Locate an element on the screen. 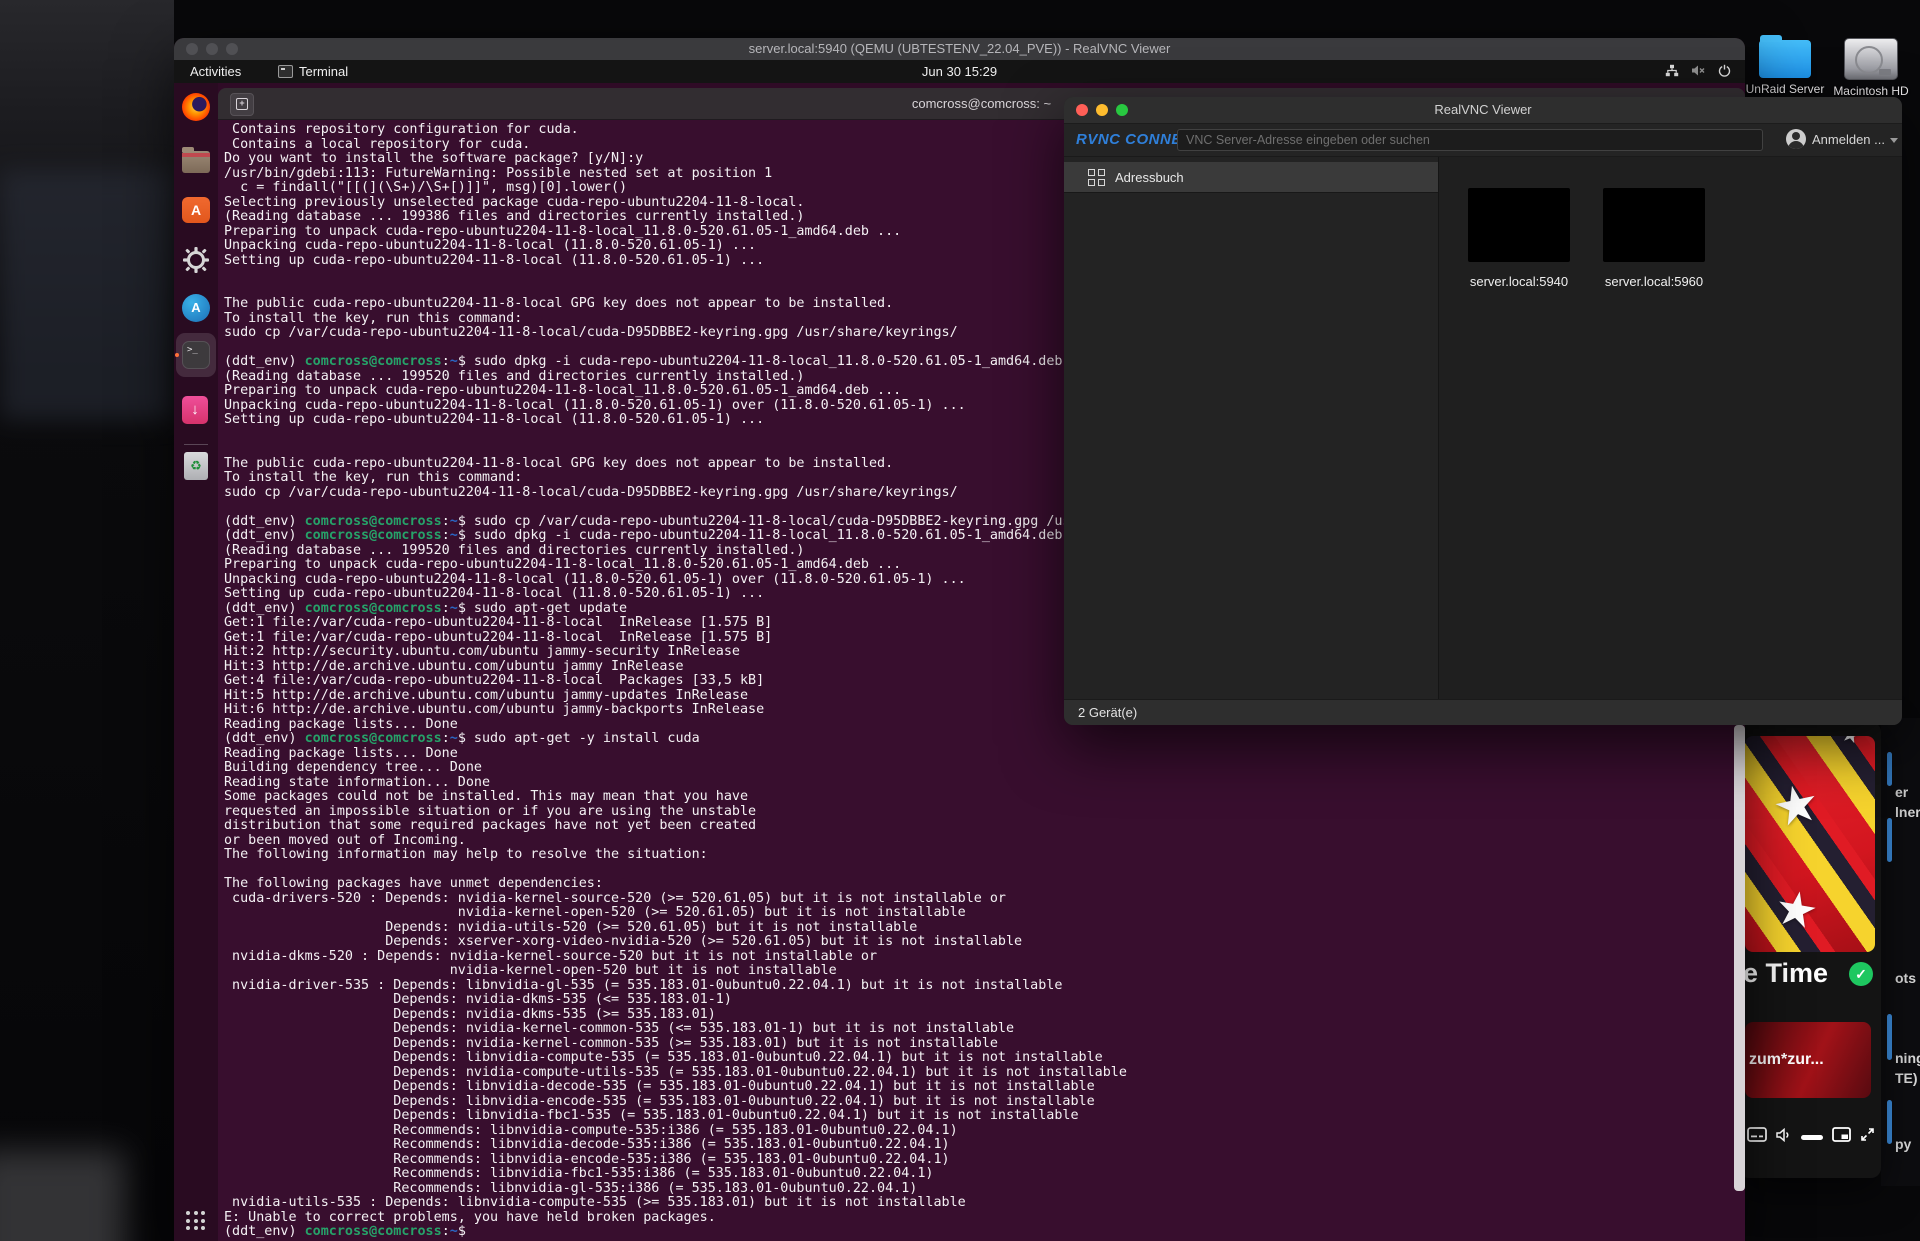 This screenshot has width=1920, height=1241. ubuntu-software-icon: A is located at coordinates (196, 210).